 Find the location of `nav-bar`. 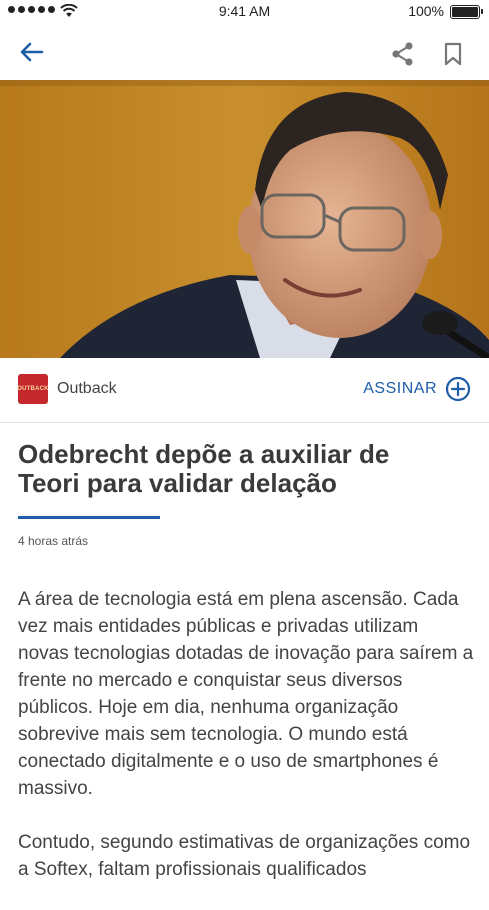

nav-bar is located at coordinates (244, 51).